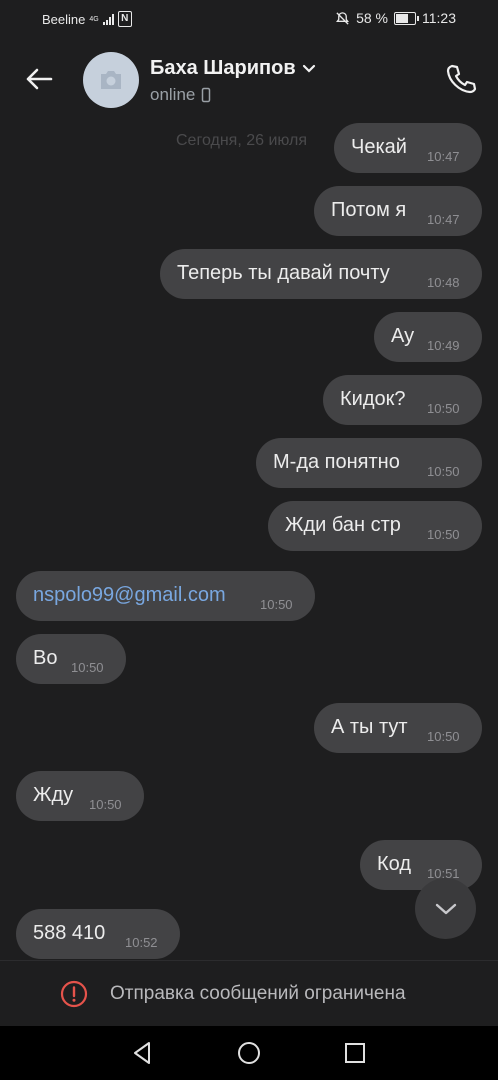 The height and width of the screenshot is (1080, 498). I want to click on message-bubble-out: Теперь ты давай почту 10:48, so click(321, 274).